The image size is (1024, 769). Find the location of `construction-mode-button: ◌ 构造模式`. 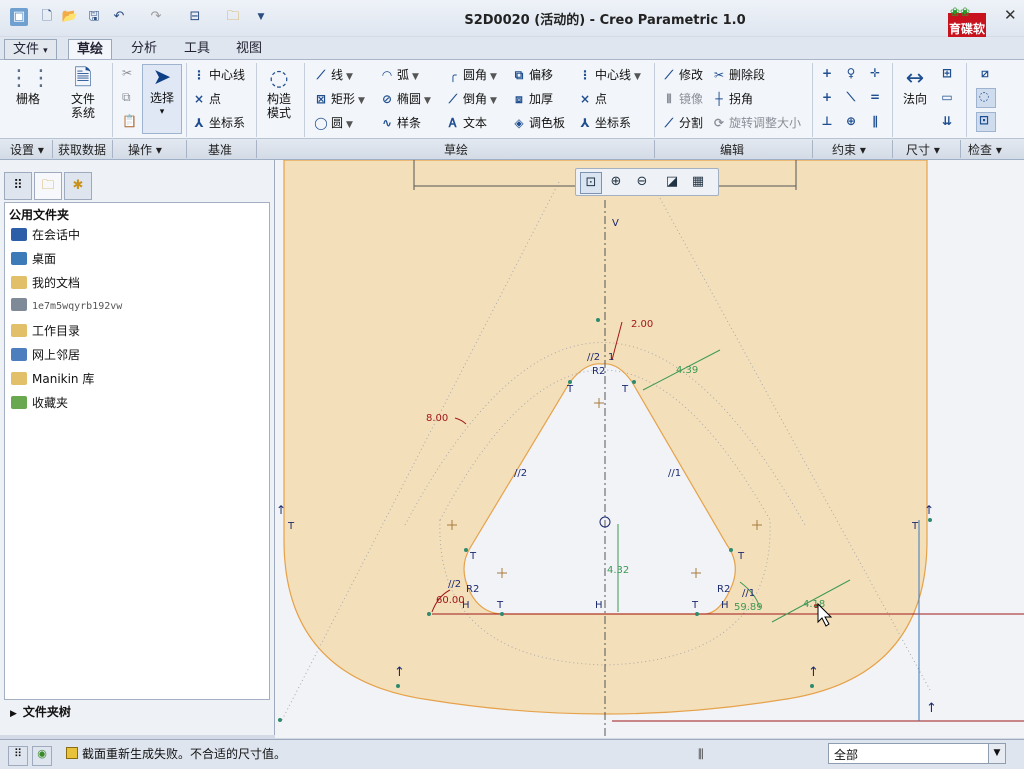

construction-mode-button: ◌ 构造模式 is located at coordinates (279, 93).